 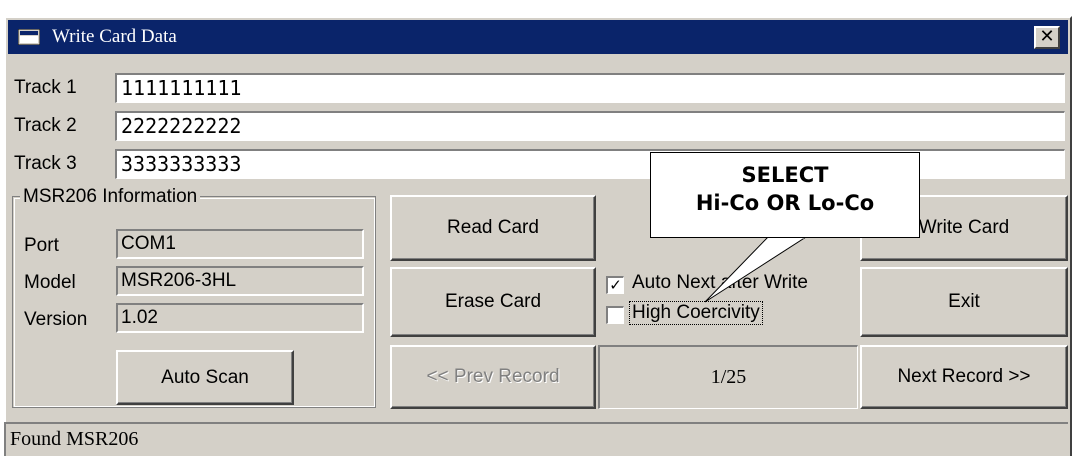 What do you see at coordinates (240, 281) in the screenshot?
I see `model-field: MSR206-3HL` at bounding box center [240, 281].